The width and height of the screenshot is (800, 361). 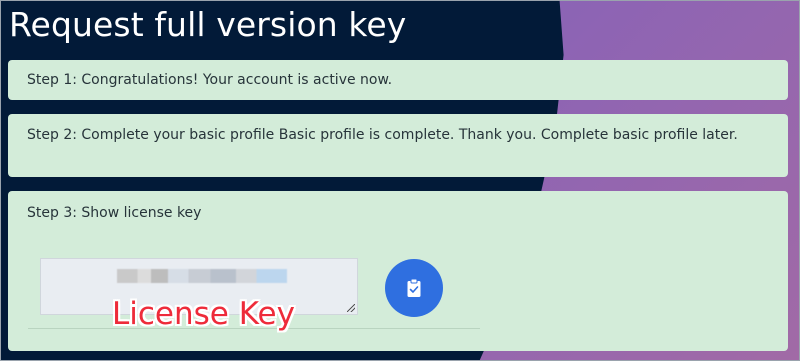 I want to click on copy-license-key-button, so click(x=414, y=288).